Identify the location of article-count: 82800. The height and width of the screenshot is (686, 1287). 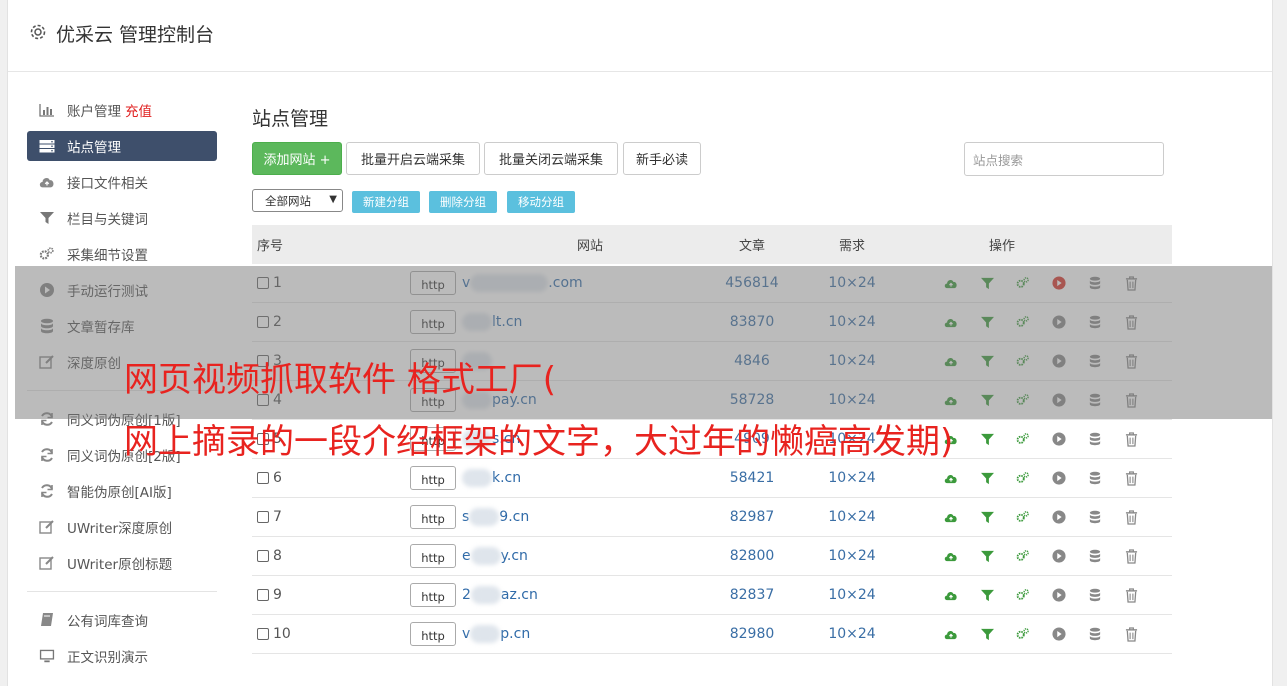
(752, 556).